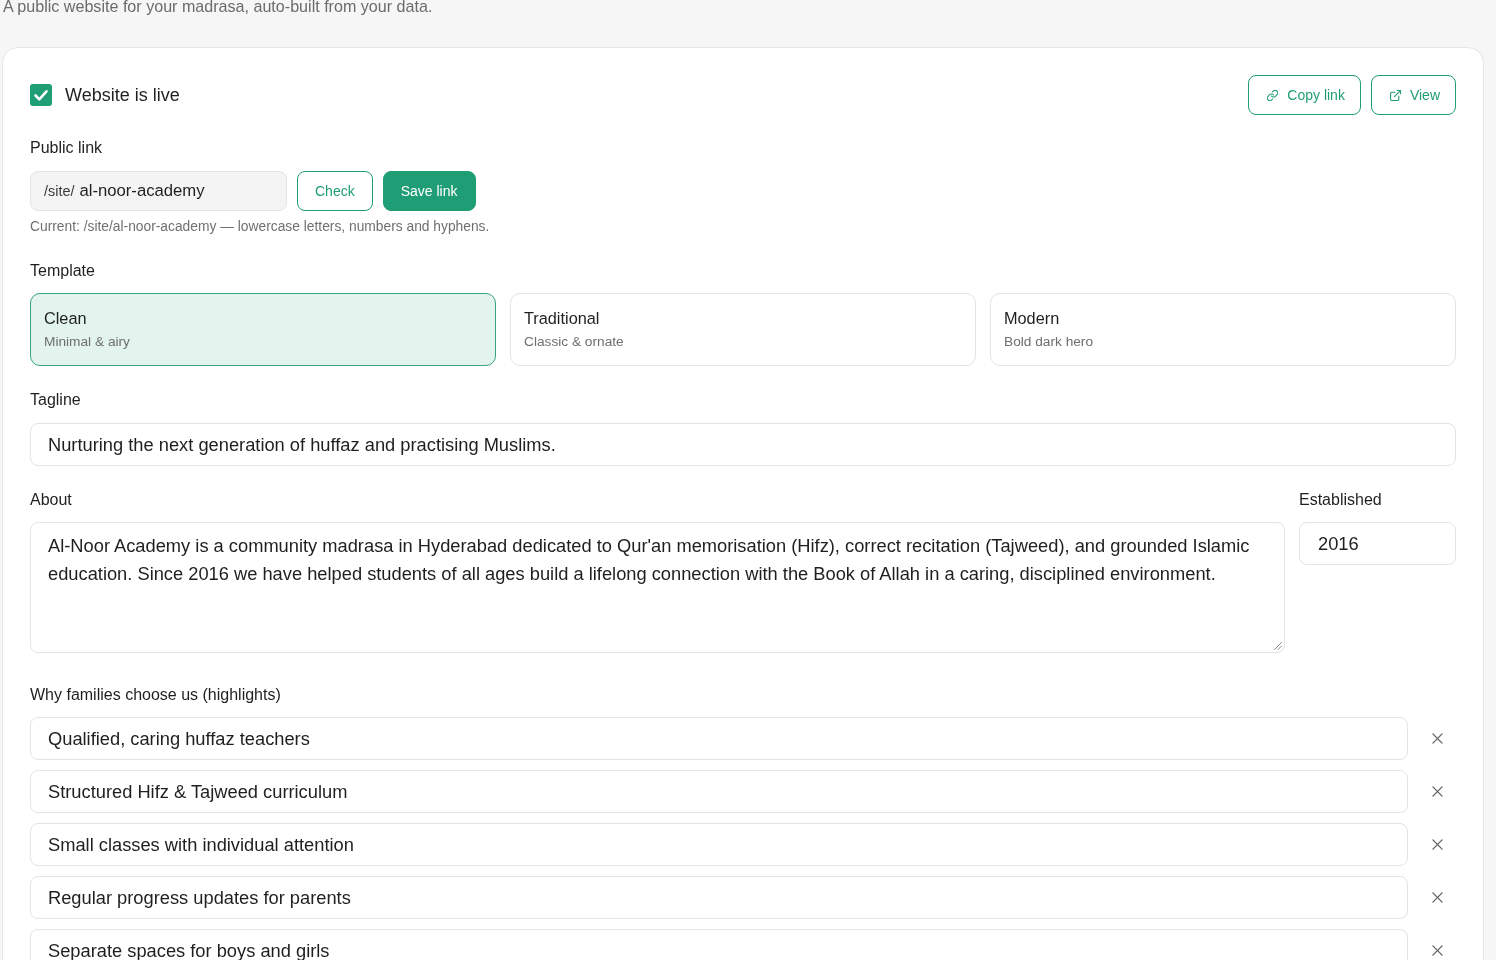  I want to click on hint-text: Current: /site/al-noor-academy — lowercase letters, numbers and hyphens., so click(260, 227).